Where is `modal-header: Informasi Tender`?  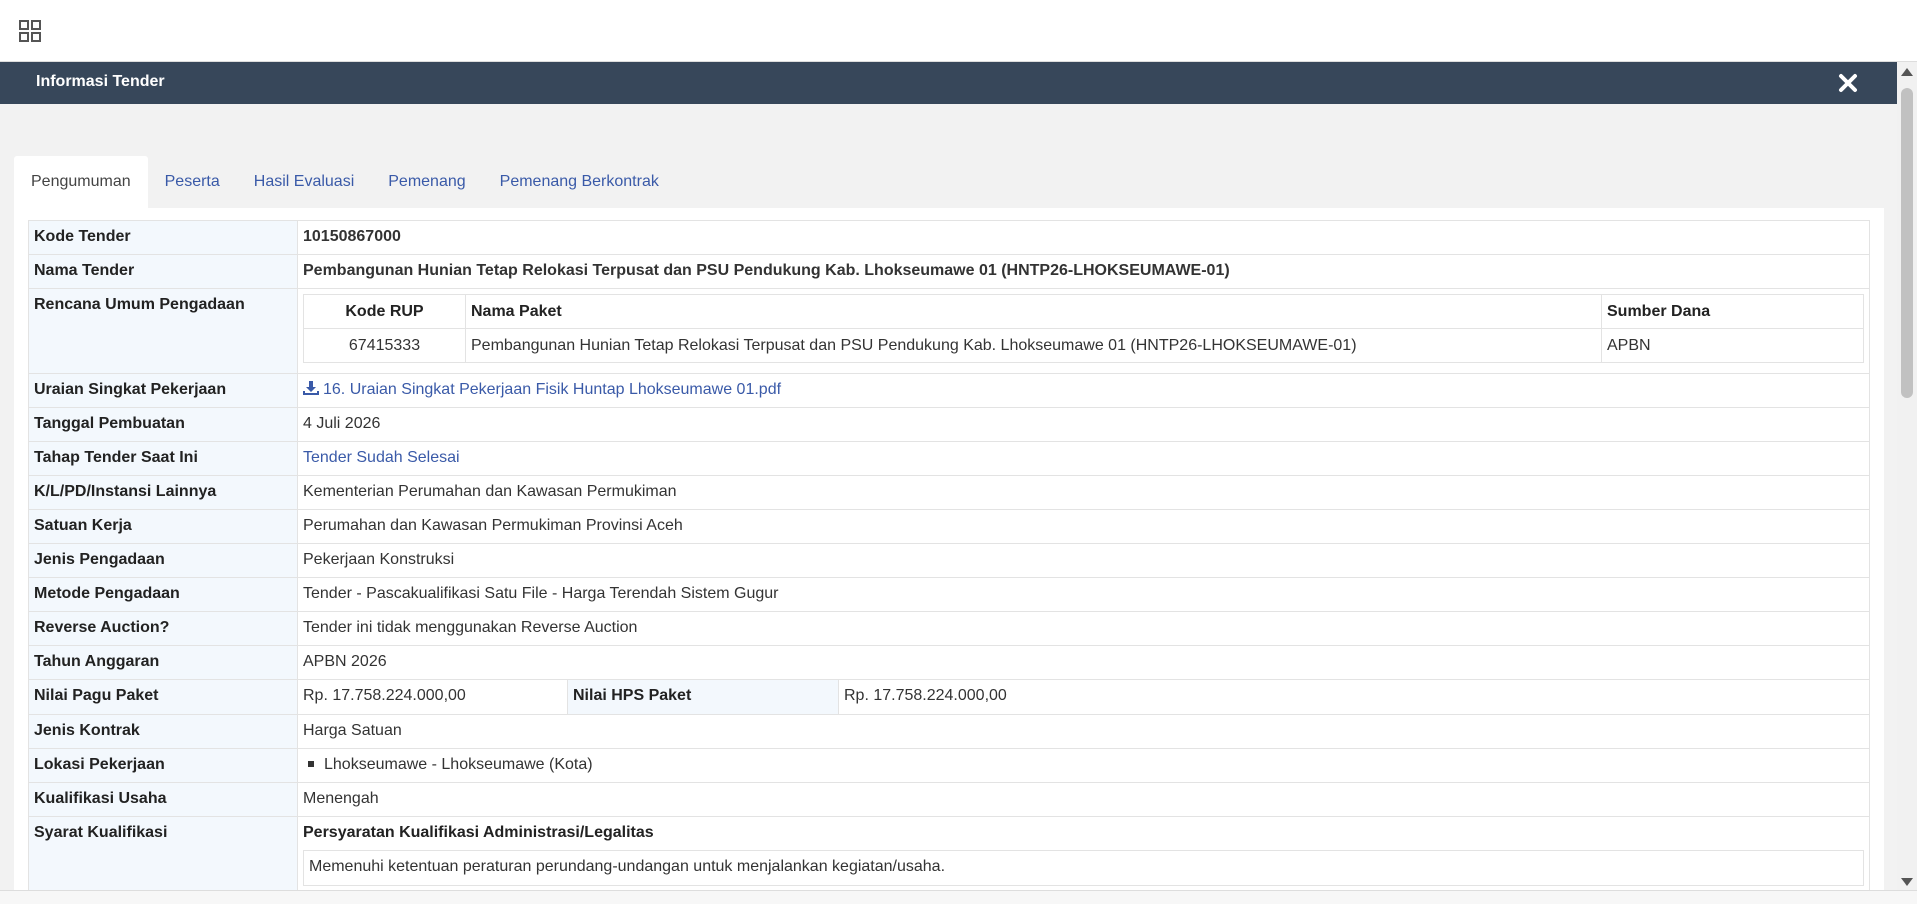
modal-header: Informasi Tender is located at coordinates (948, 83).